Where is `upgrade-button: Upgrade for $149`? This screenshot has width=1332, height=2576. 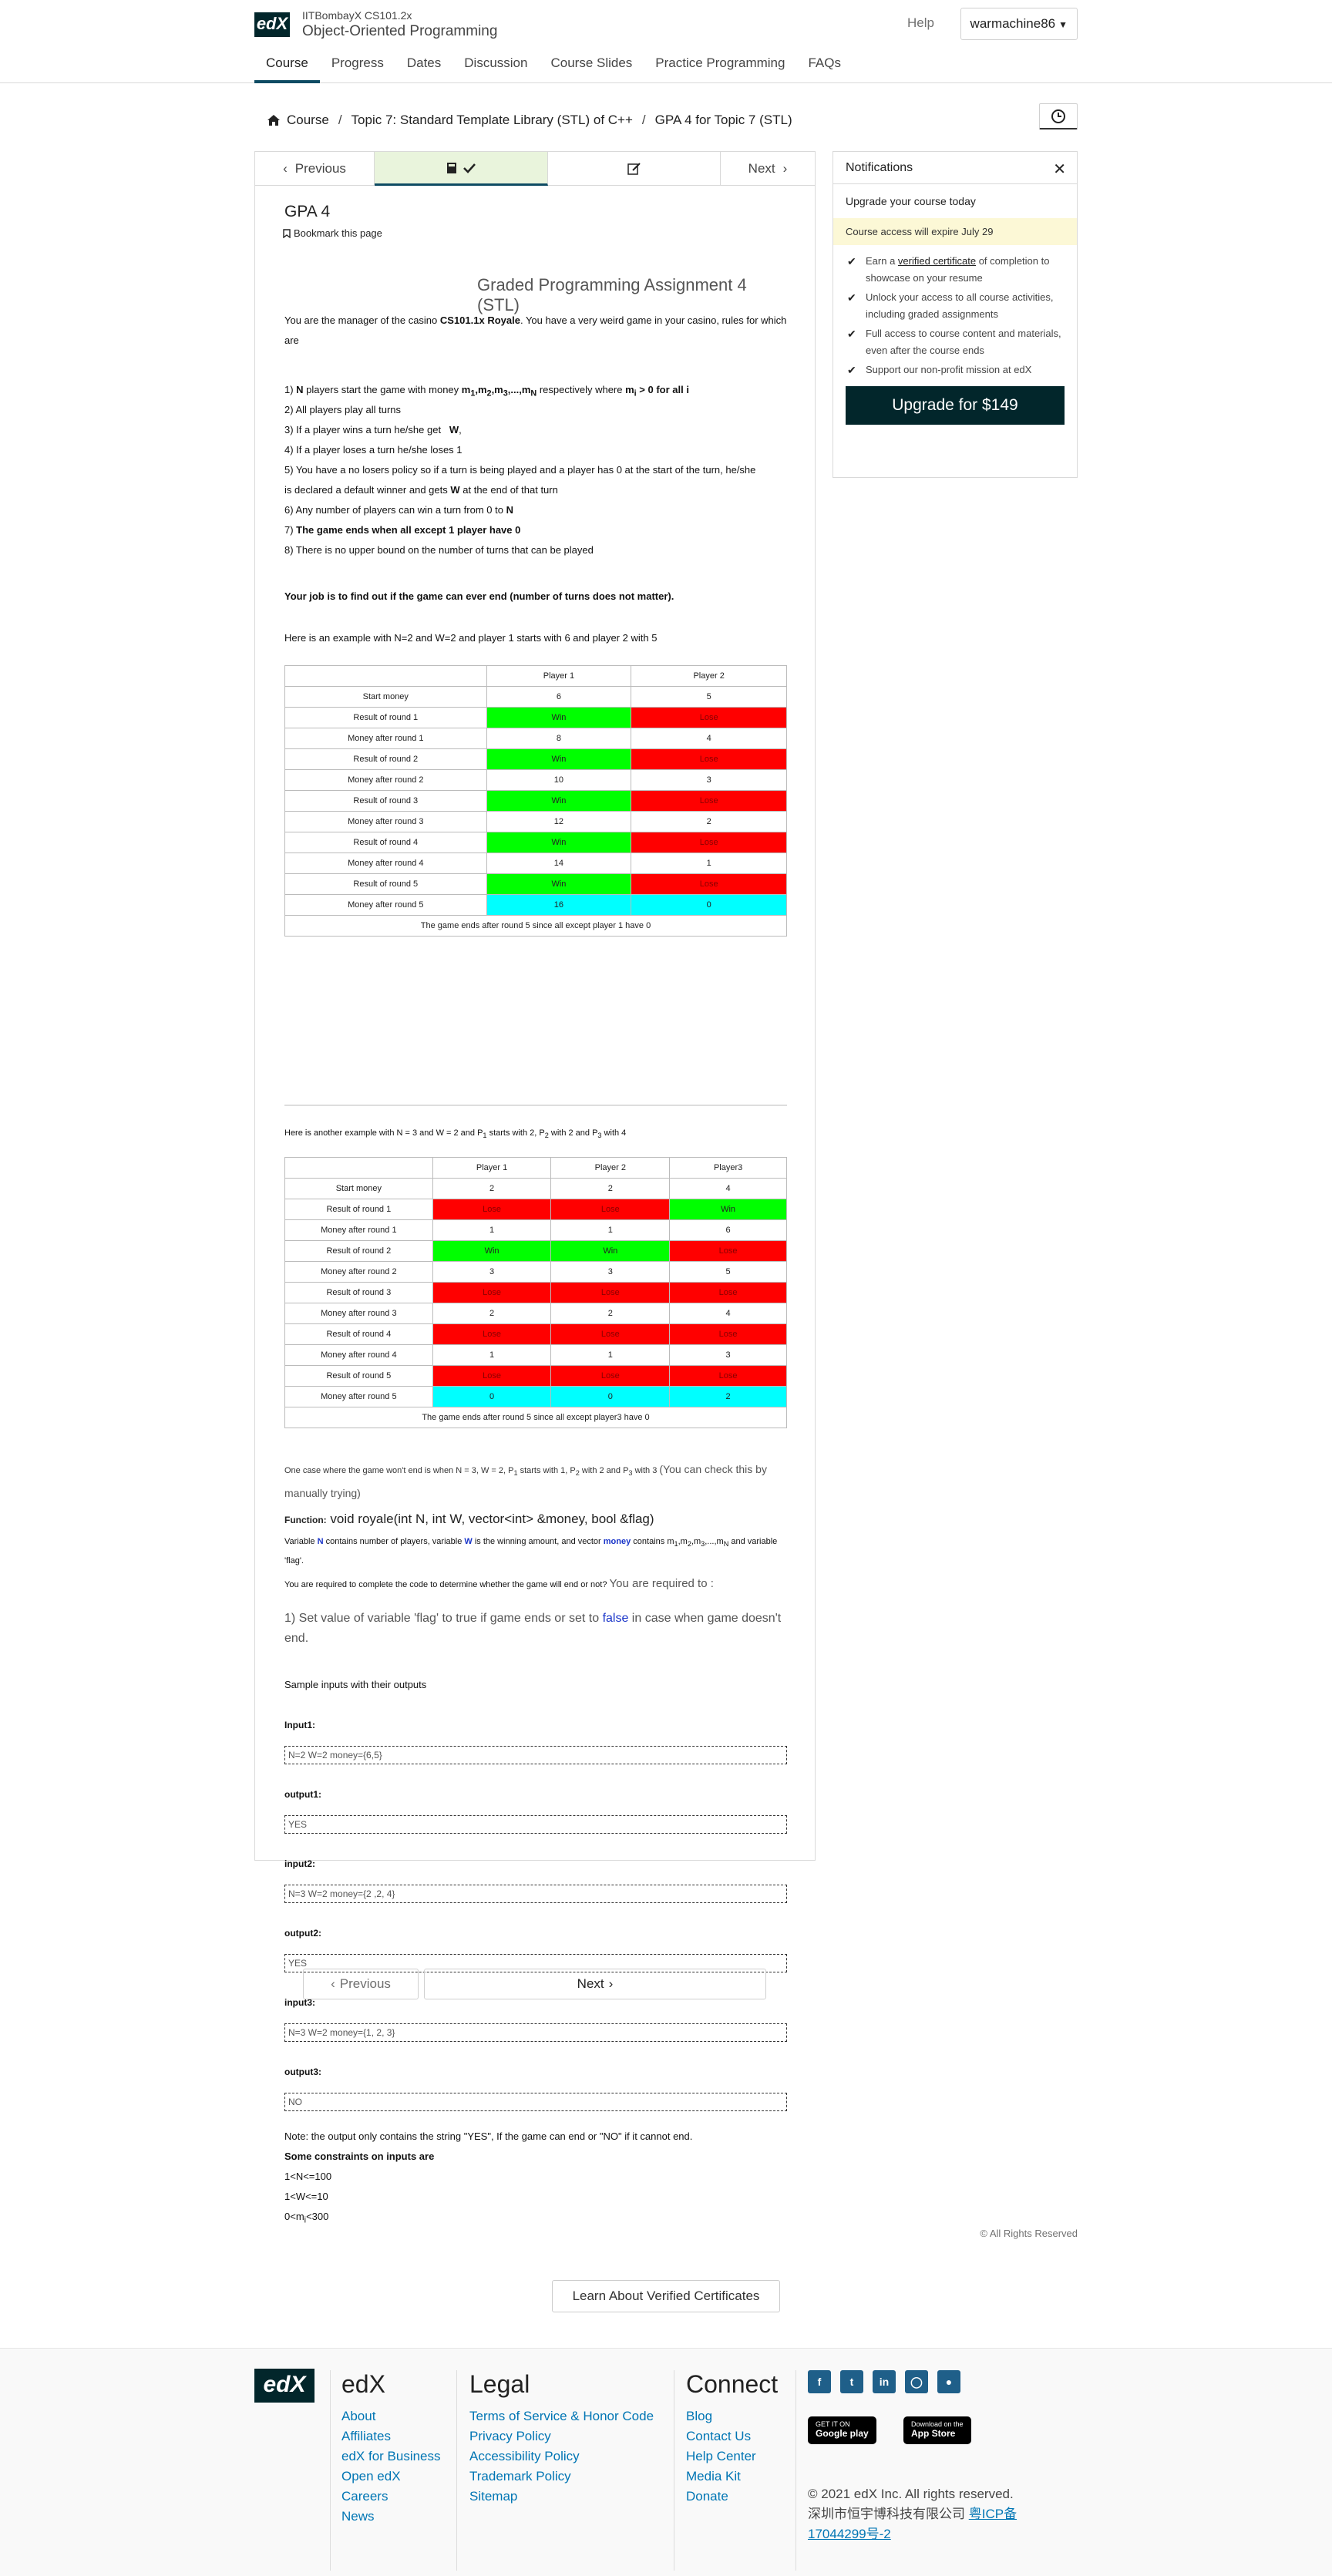
upgrade-button: Upgrade for $149 is located at coordinates (956, 405).